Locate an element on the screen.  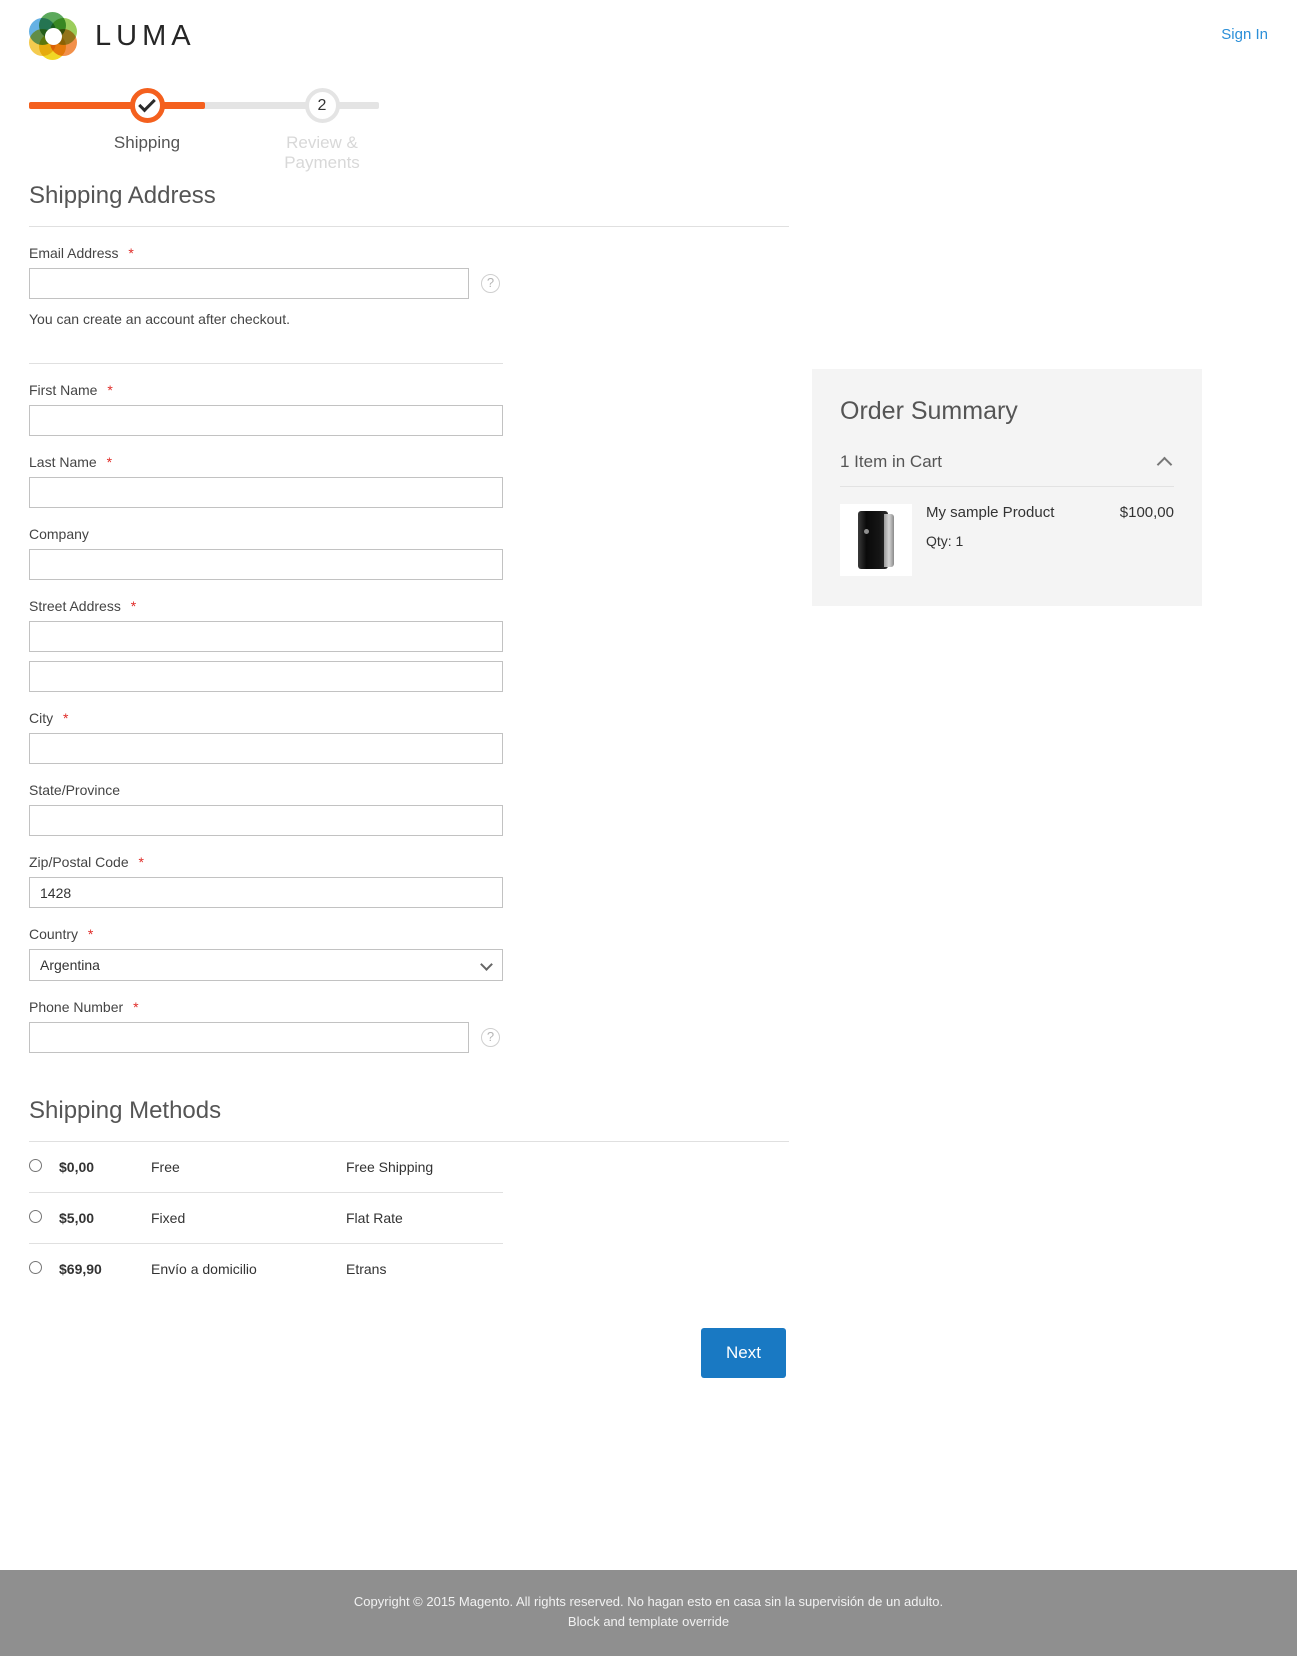
cart-item-qty: Qty: 1 is located at coordinates (945, 541).